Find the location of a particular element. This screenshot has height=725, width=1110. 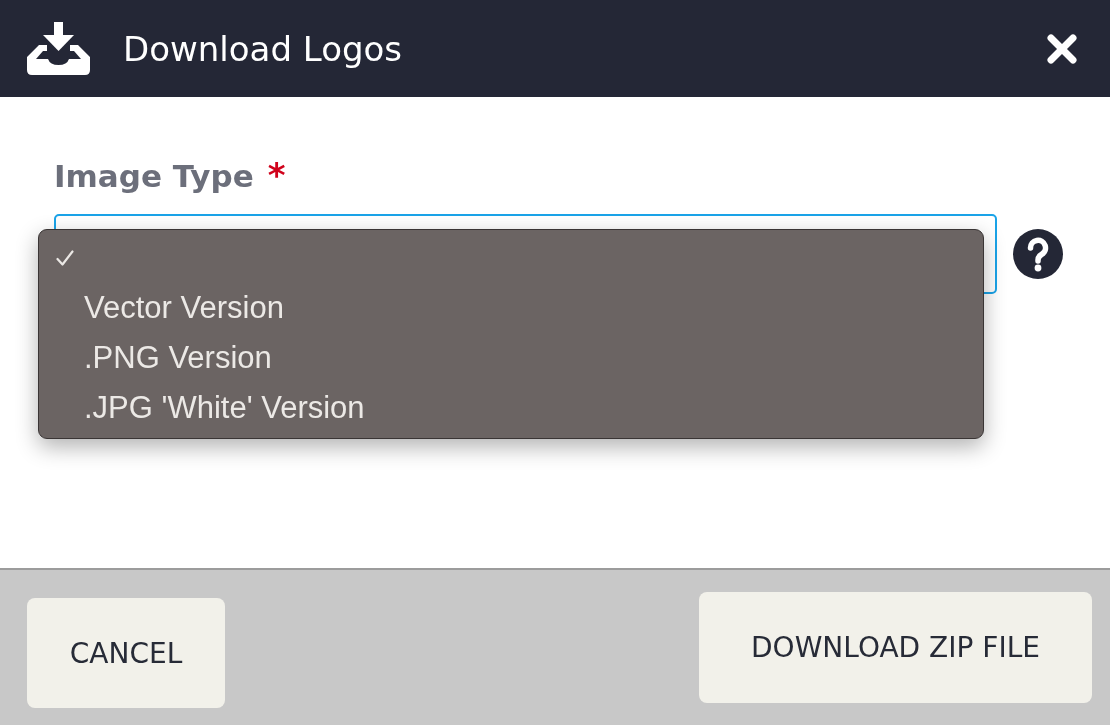

required-mark: * is located at coordinates (276, 175).